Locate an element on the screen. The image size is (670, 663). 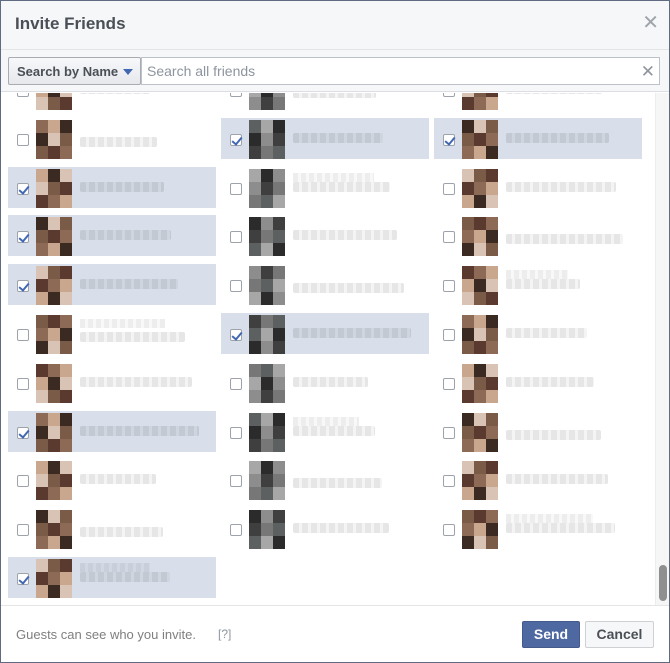
scrollbar-thumb is located at coordinates (663, 583).